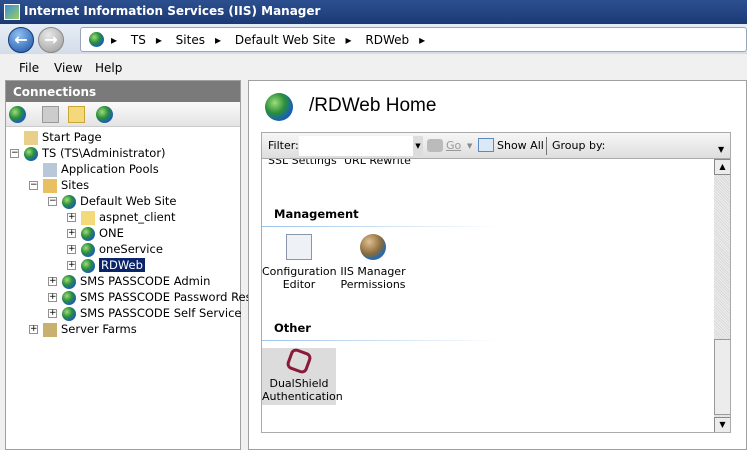 The image size is (747, 450). Describe the element at coordinates (68, 68) in the screenshot. I see `menu-view: View` at that location.